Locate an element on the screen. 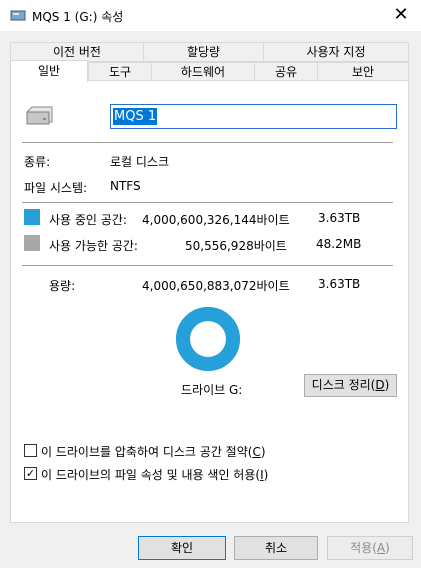 The height and width of the screenshot is (568, 421). apply-button: 적용(A) is located at coordinates (370, 548).